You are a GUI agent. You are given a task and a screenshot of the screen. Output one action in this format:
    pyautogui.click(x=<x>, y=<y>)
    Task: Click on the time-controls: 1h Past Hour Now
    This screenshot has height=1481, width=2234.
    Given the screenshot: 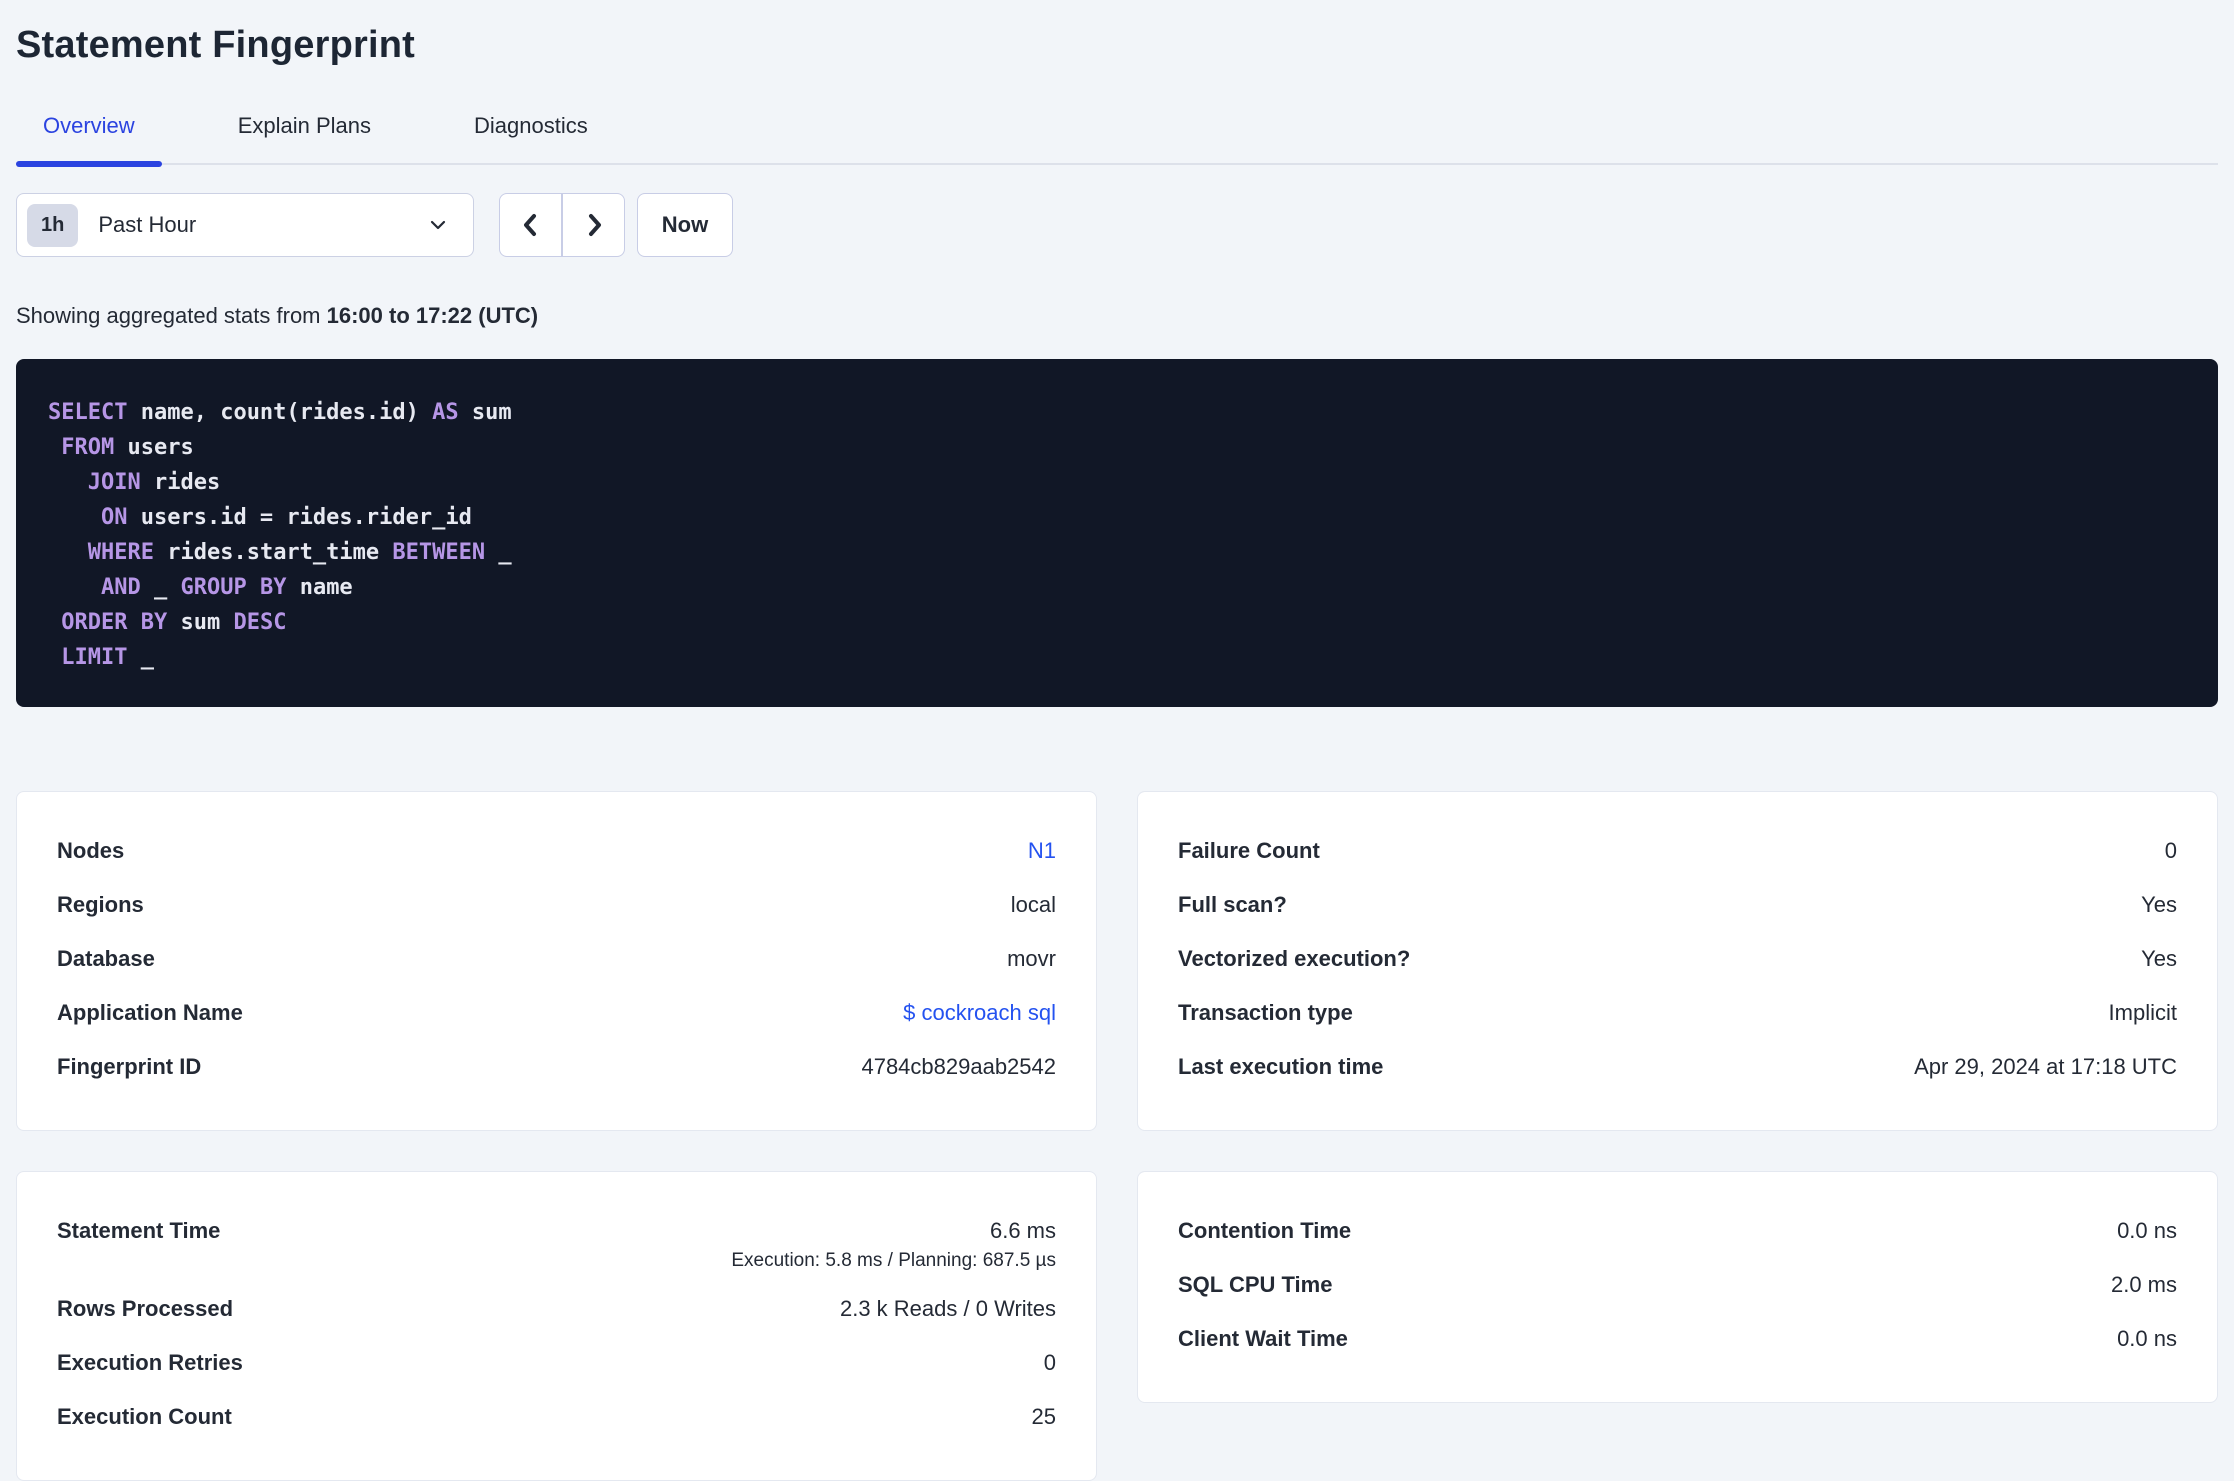 What is the action you would take?
    pyautogui.click(x=1117, y=225)
    